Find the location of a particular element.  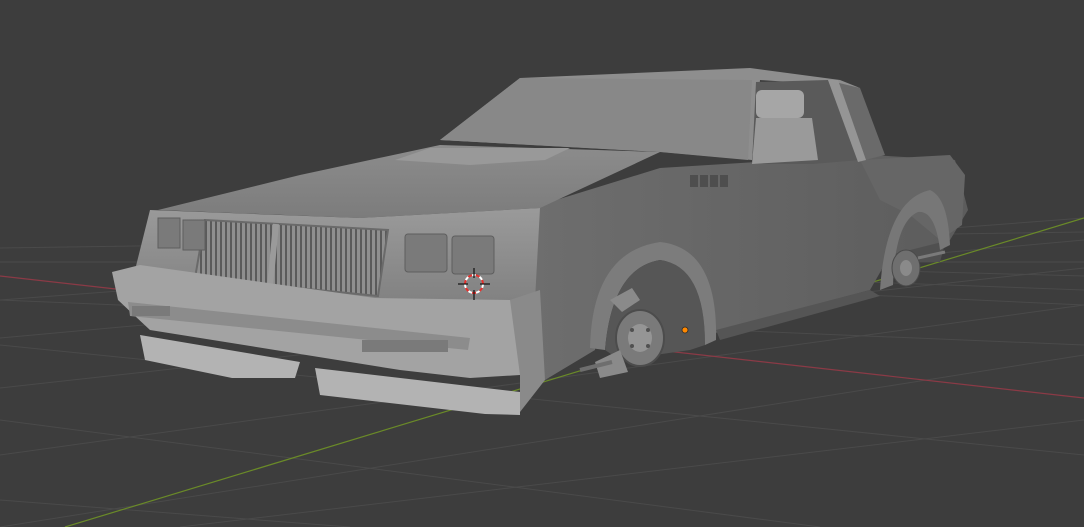

bumper-marker-left is located at coordinates (151, 311).